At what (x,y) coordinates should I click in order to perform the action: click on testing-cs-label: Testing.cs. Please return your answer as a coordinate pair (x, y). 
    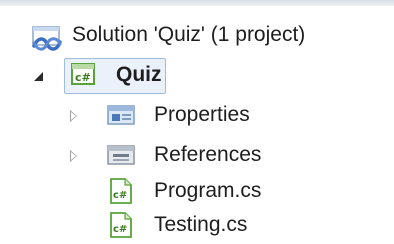
    Looking at the image, I should click on (201, 224).